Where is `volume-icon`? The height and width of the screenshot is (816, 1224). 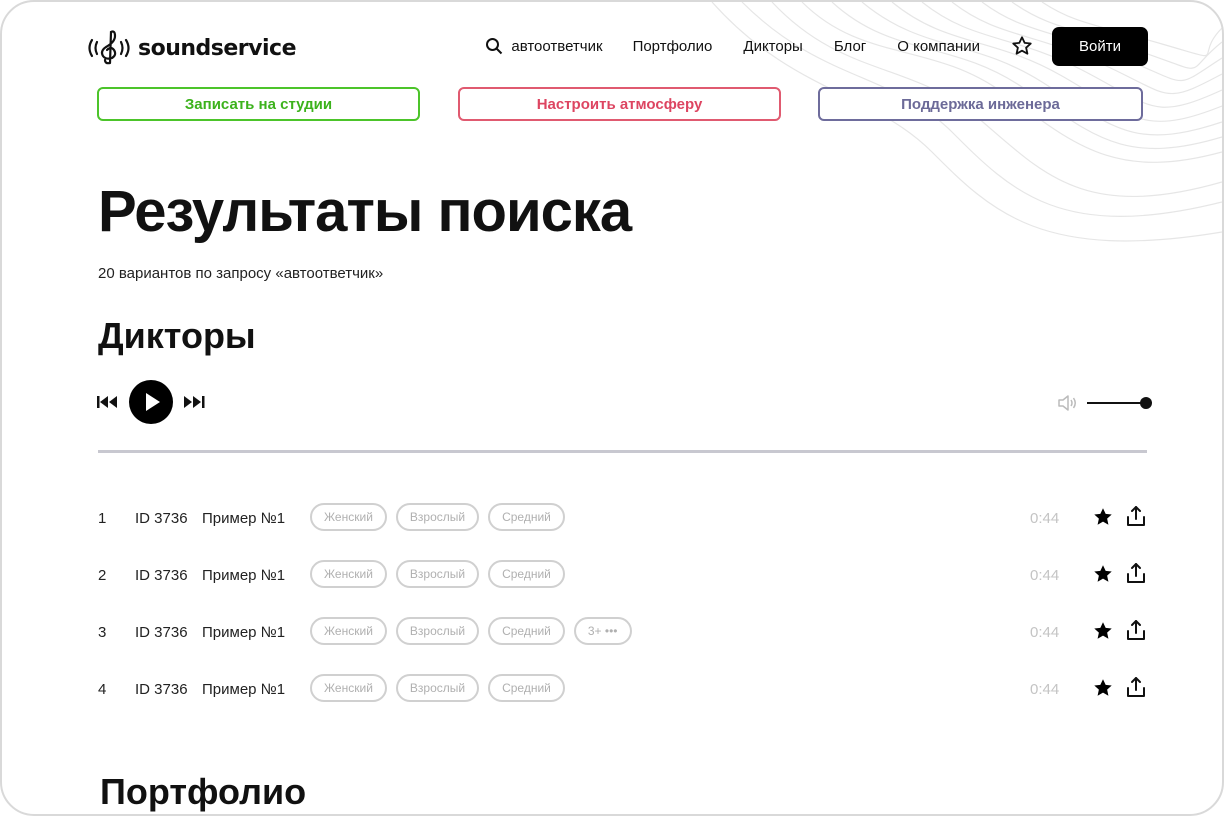 volume-icon is located at coordinates (1068, 403).